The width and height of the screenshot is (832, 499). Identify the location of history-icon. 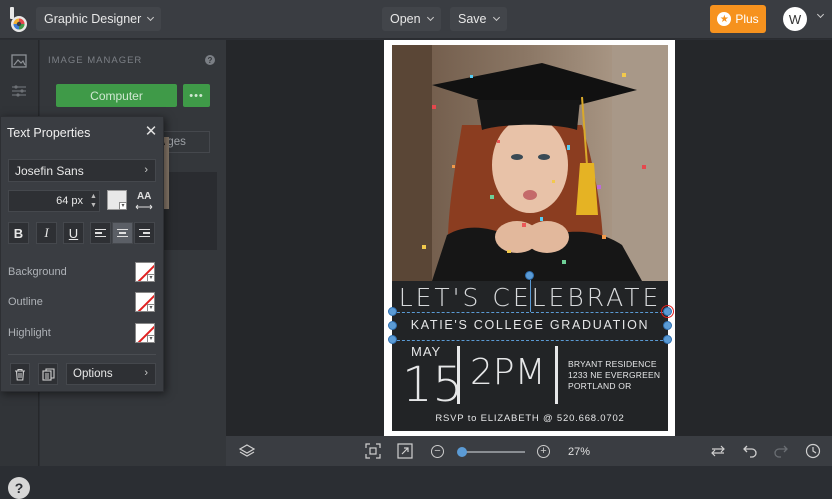
(813, 451).